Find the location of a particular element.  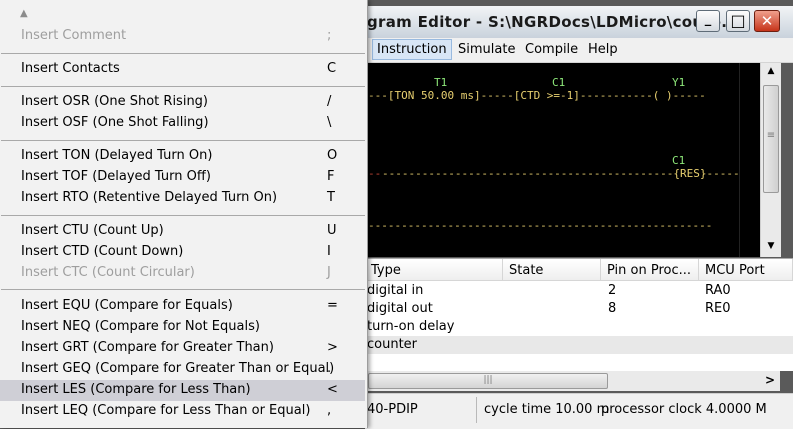

table-row: digital in 2 RA0 is located at coordinates (579, 291).